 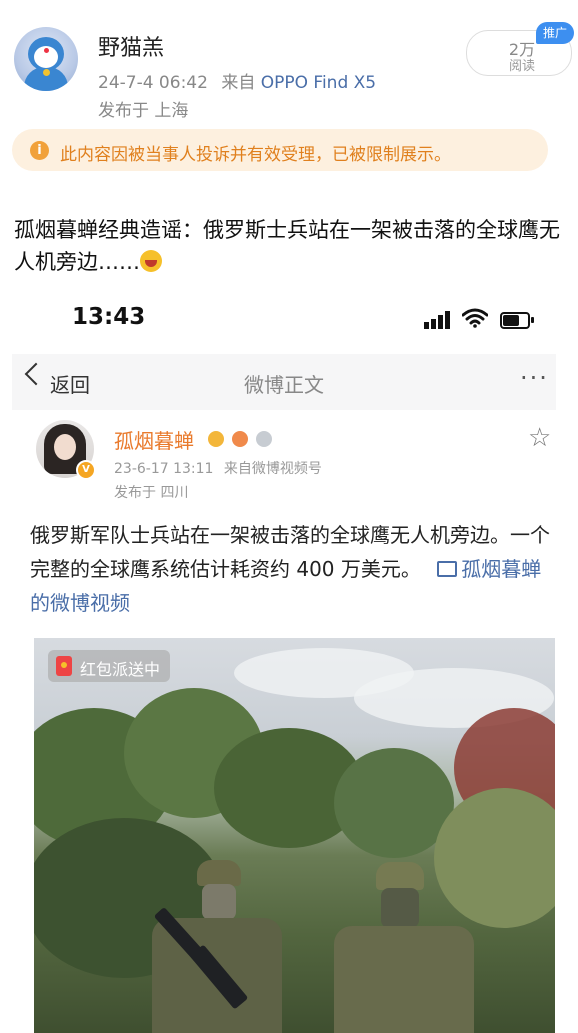 What do you see at coordinates (39, 150) in the screenshot?
I see `info-icon: i` at bounding box center [39, 150].